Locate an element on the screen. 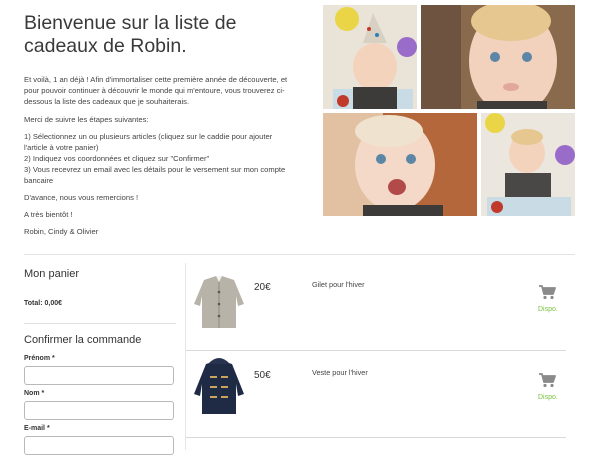 The width and height of the screenshot is (600, 460). product-image-duffle-coat is located at coordinates (219, 392).